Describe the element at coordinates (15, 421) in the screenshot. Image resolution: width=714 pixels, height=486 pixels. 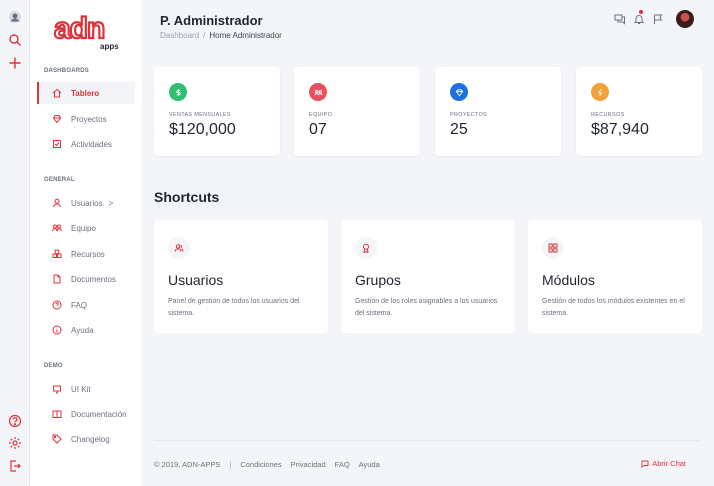
I see `help-icon` at that location.